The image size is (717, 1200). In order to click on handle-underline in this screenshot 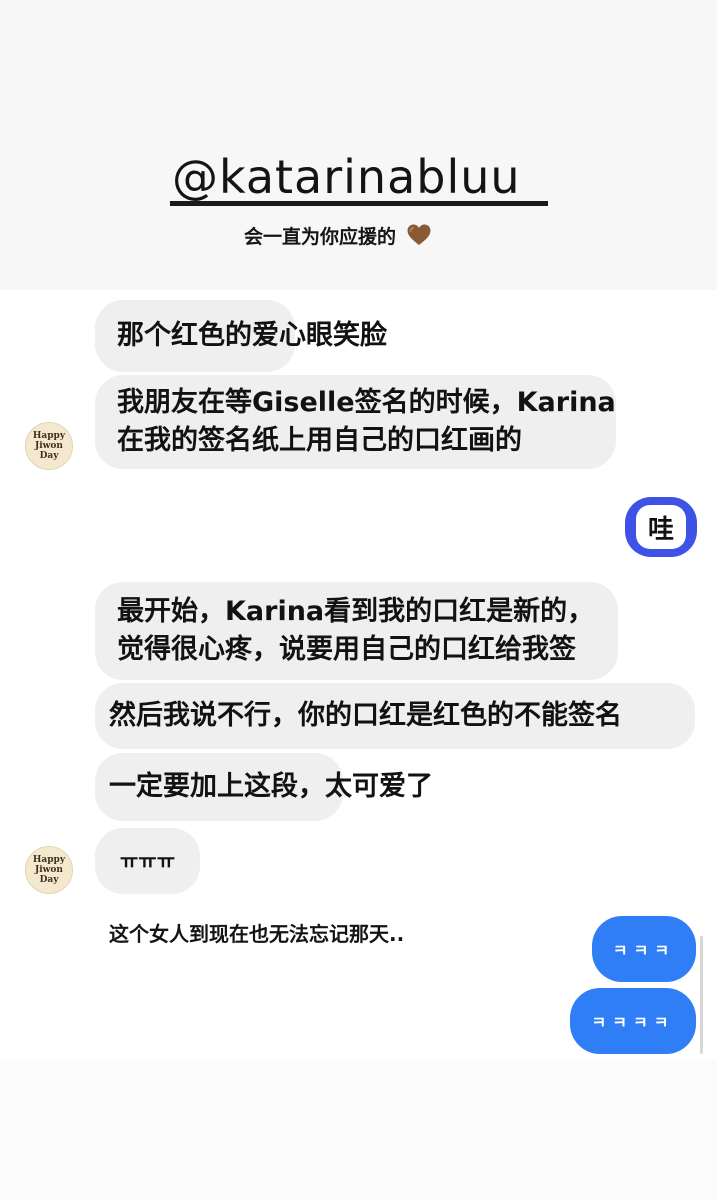, I will do `click(359, 203)`.